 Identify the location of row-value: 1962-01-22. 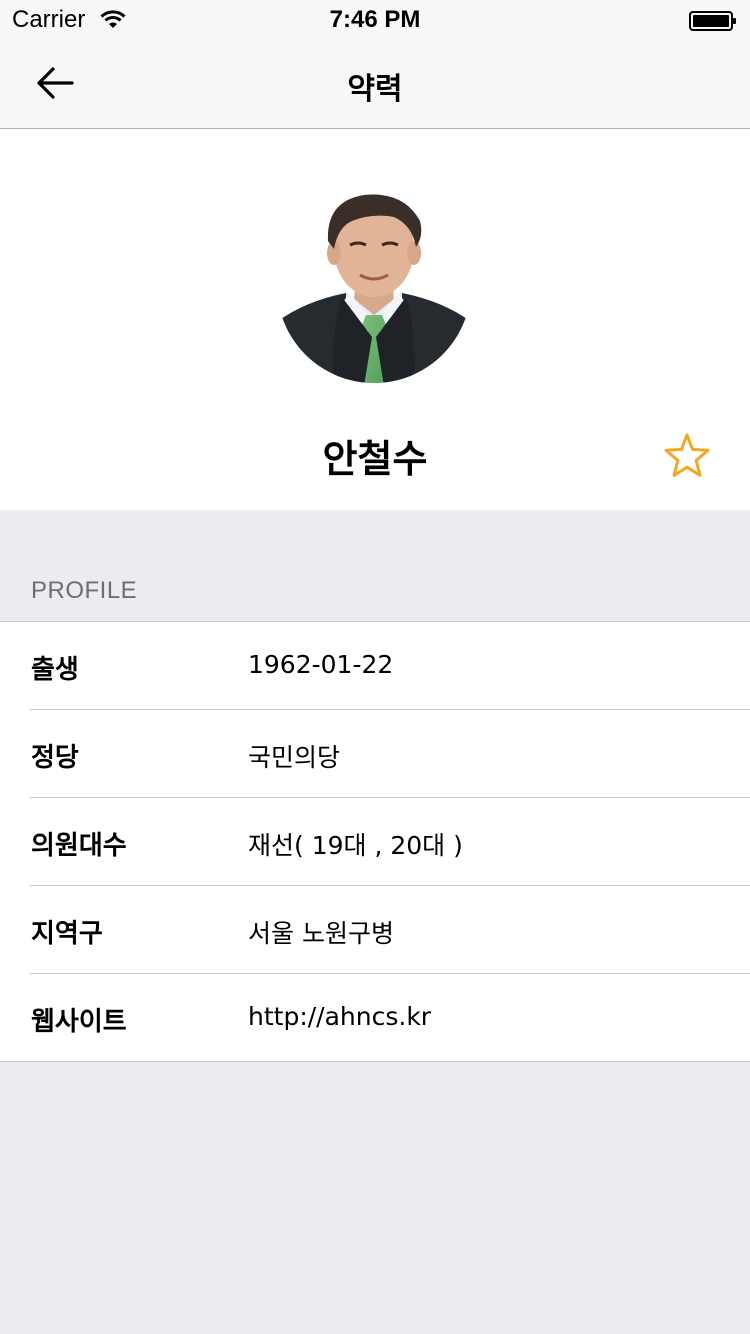
(321, 664).